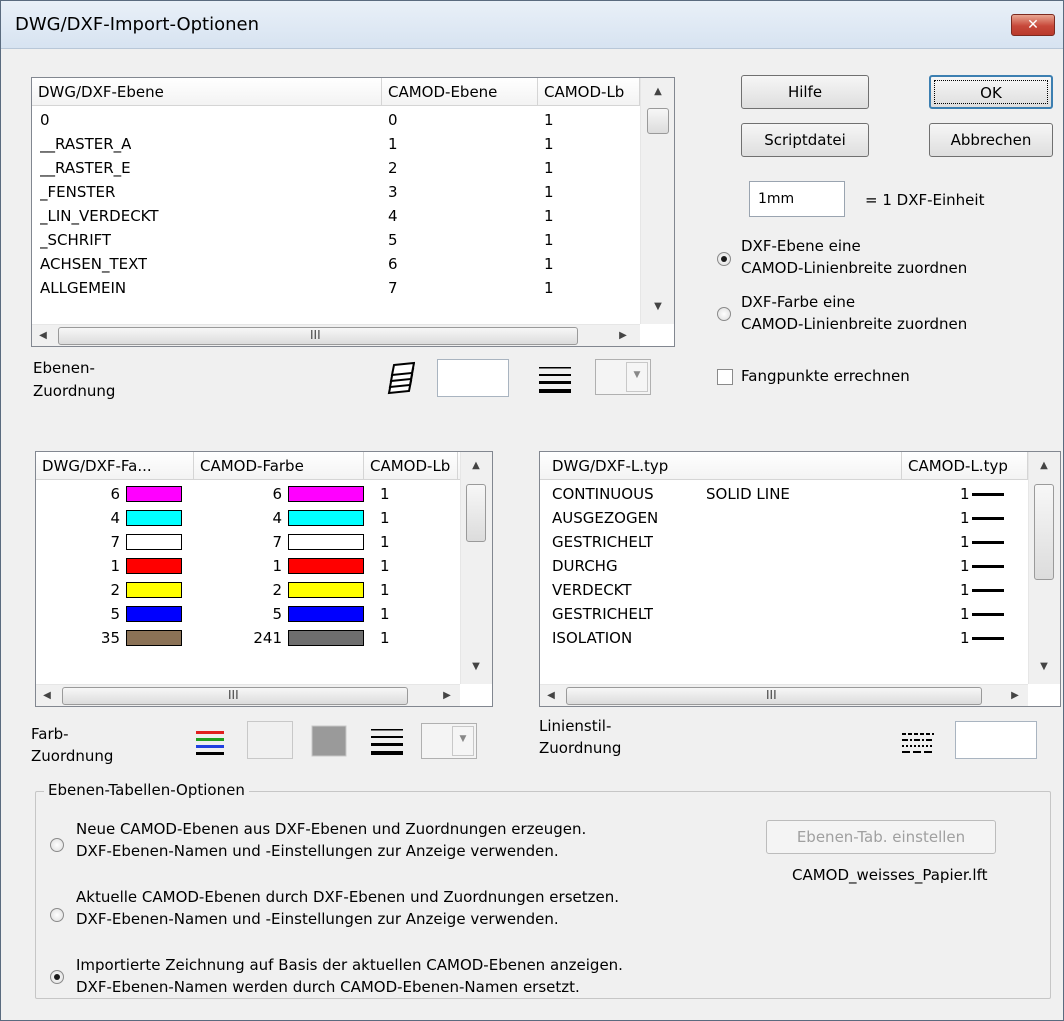 Image resolution: width=1064 pixels, height=1021 pixels. I want to click on table-row: 7 7 1, so click(248, 542).